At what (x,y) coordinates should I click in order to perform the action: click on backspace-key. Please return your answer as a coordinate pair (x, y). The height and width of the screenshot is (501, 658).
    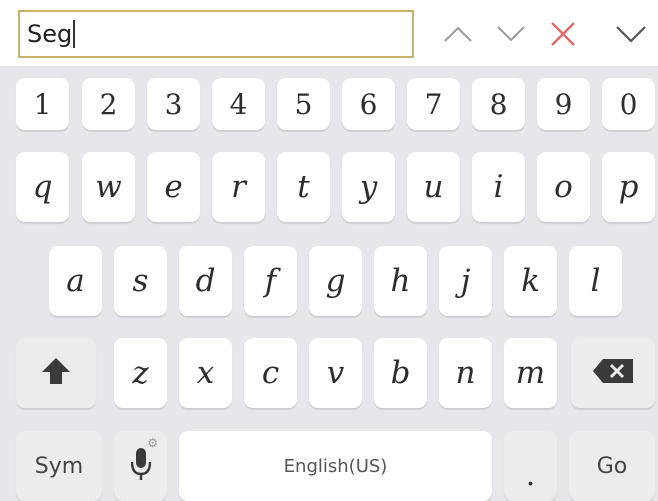
    Looking at the image, I should click on (613, 373).